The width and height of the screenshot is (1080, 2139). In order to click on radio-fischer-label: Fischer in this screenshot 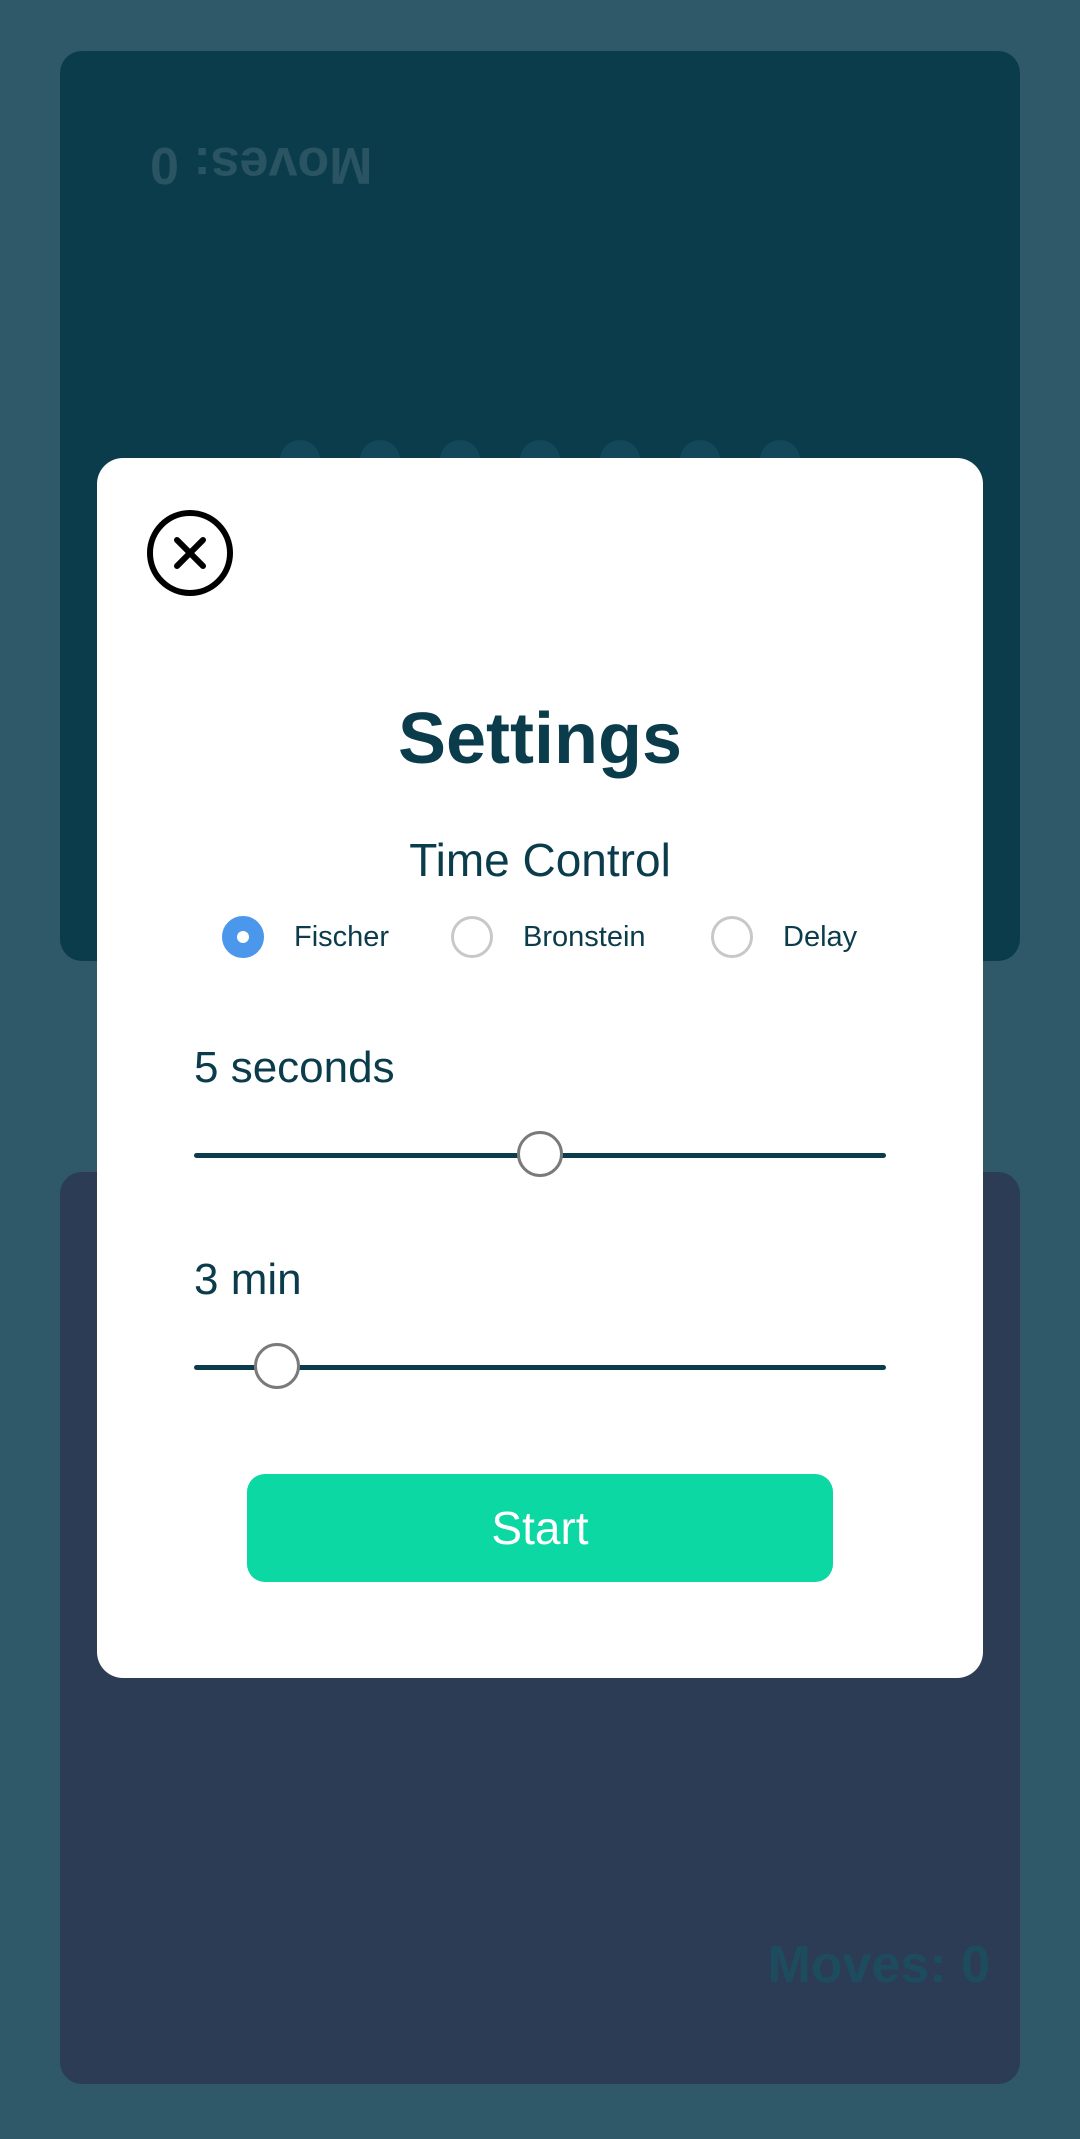, I will do `click(342, 936)`.